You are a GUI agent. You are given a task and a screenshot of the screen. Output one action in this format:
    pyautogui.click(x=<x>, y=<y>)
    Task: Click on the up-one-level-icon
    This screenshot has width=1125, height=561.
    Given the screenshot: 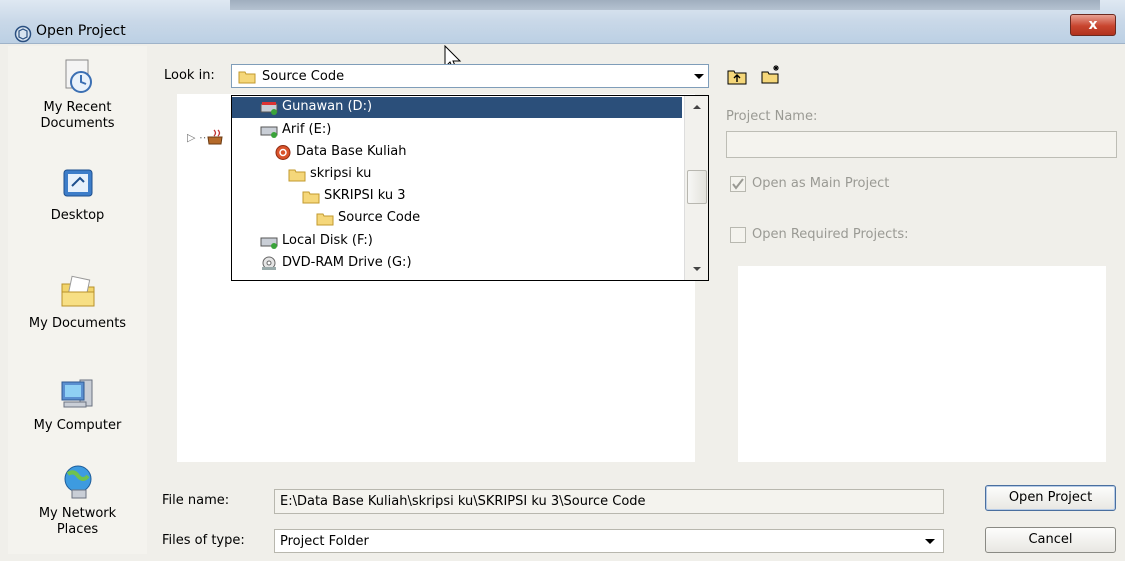 What is the action you would take?
    pyautogui.click(x=737, y=76)
    